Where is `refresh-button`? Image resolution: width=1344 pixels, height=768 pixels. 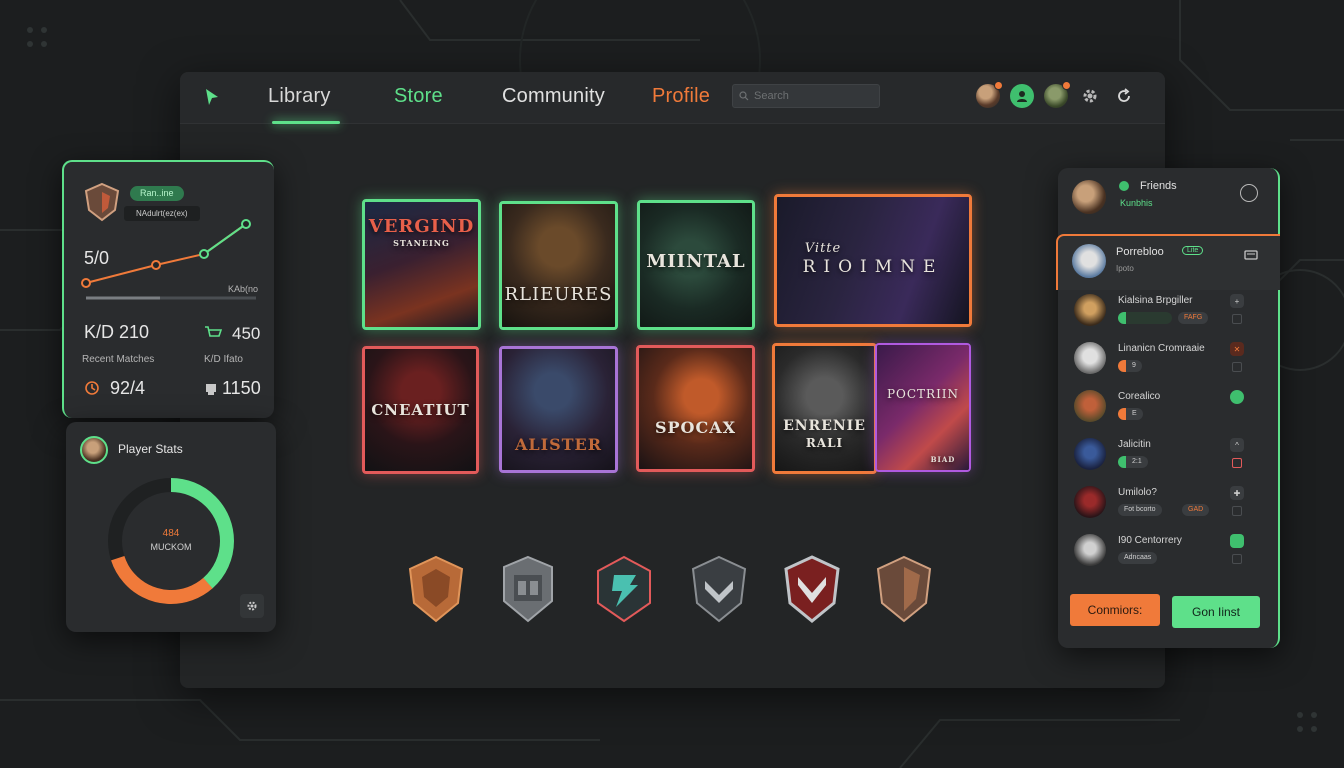 refresh-button is located at coordinates (1124, 96).